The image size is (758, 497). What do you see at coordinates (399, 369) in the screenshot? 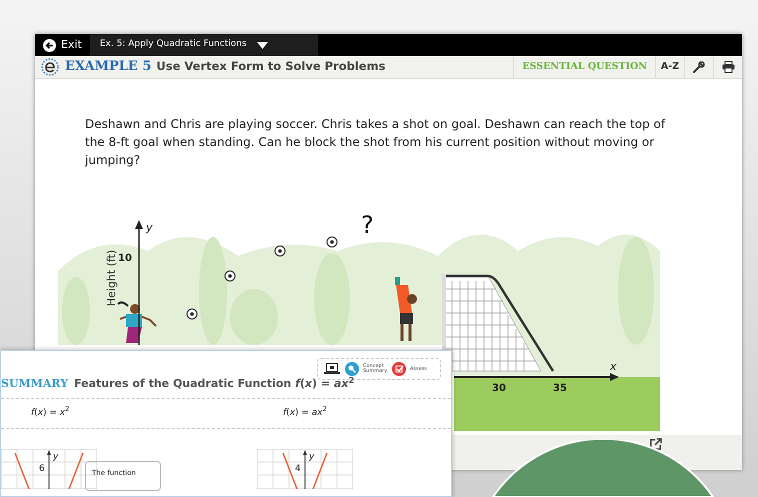
I see `checkbox-icon` at bounding box center [399, 369].